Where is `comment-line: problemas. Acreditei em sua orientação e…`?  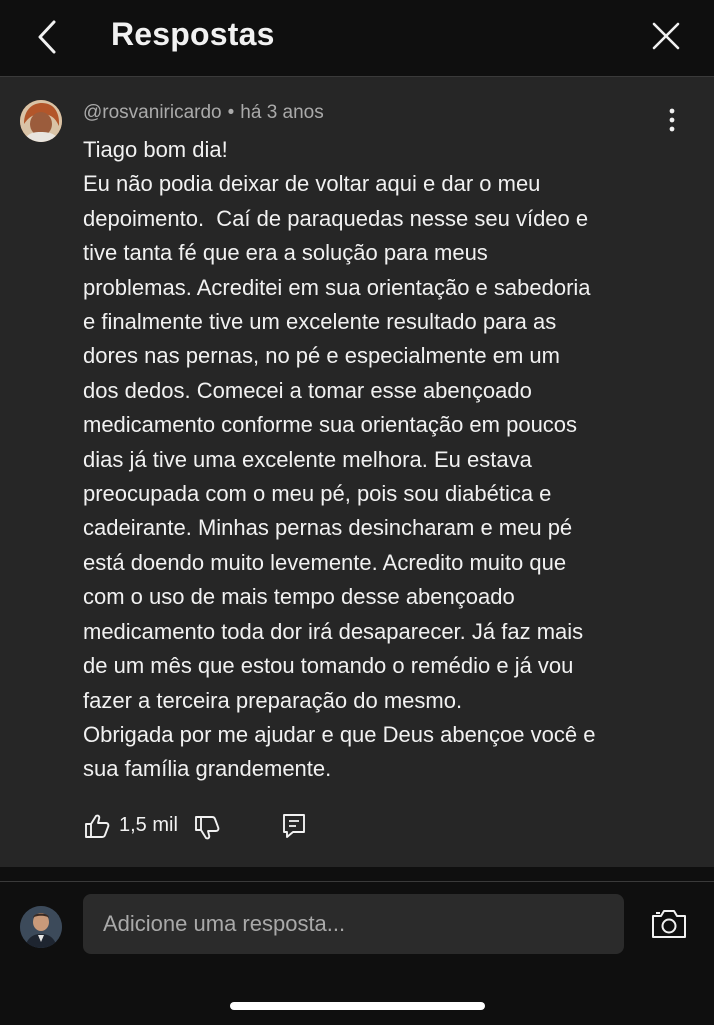 comment-line: problemas. Acreditei em sua orientação e… is located at coordinates (337, 287).